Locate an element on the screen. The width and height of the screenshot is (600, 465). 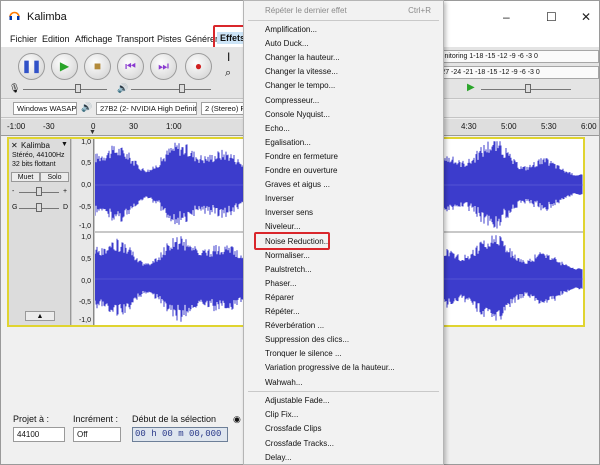
pause-button: ❚❚ is located at coordinates (31, 66).